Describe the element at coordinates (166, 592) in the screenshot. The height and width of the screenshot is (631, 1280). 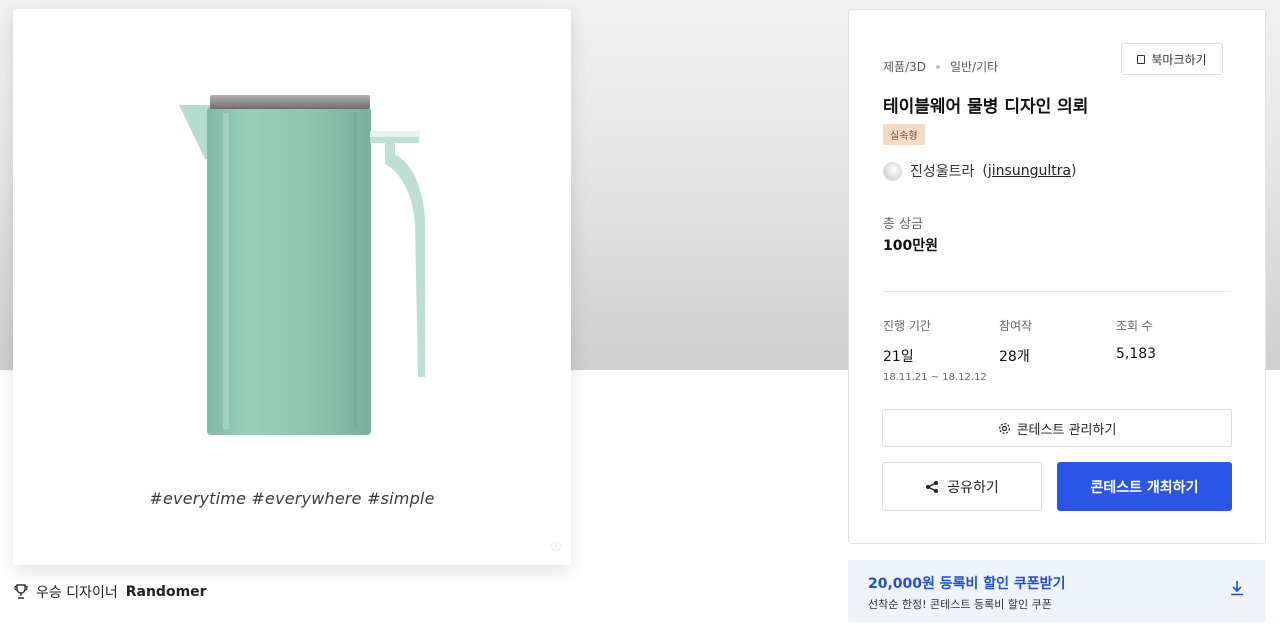
I see `winner-name: Randomer` at that location.